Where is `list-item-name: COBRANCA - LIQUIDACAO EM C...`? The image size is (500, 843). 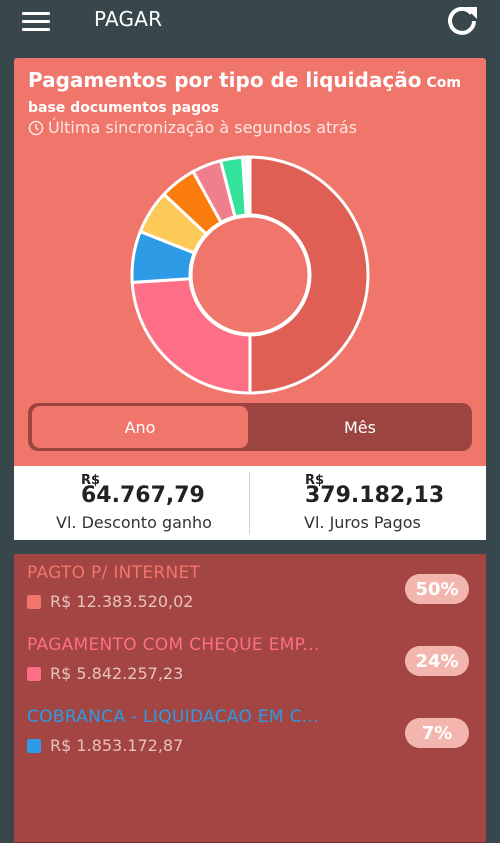
list-item-name: COBRANCA - LIQUIDACAO EM C... is located at coordinates (173, 717).